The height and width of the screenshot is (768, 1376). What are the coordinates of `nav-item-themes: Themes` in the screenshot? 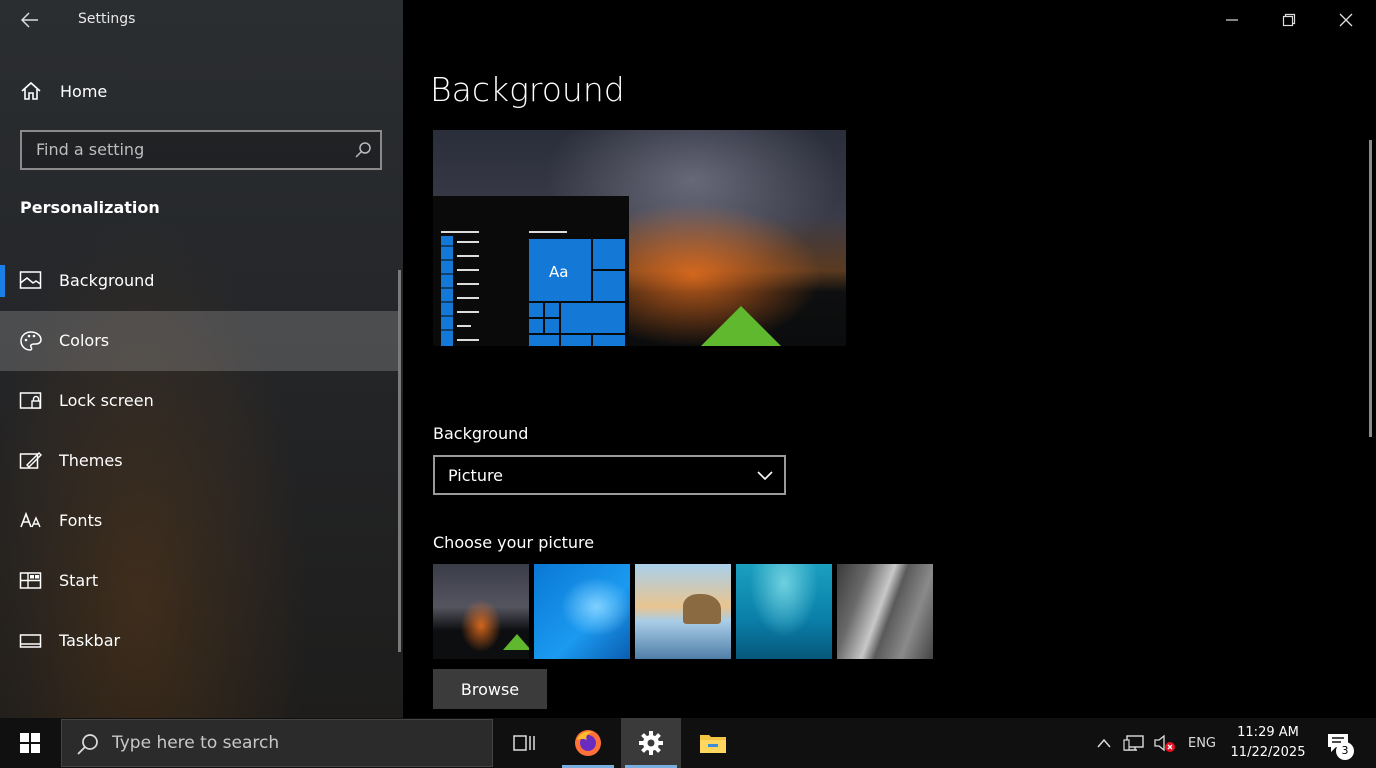 It's located at (199, 461).